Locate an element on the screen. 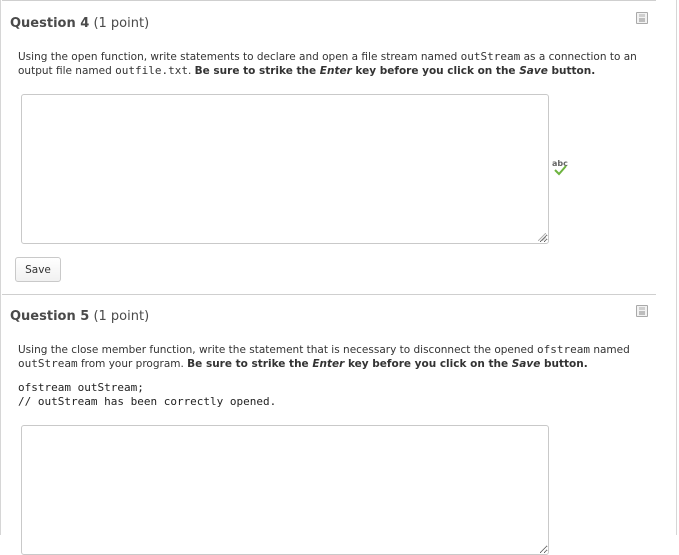  page-left-border is located at coordinates (0, 267).